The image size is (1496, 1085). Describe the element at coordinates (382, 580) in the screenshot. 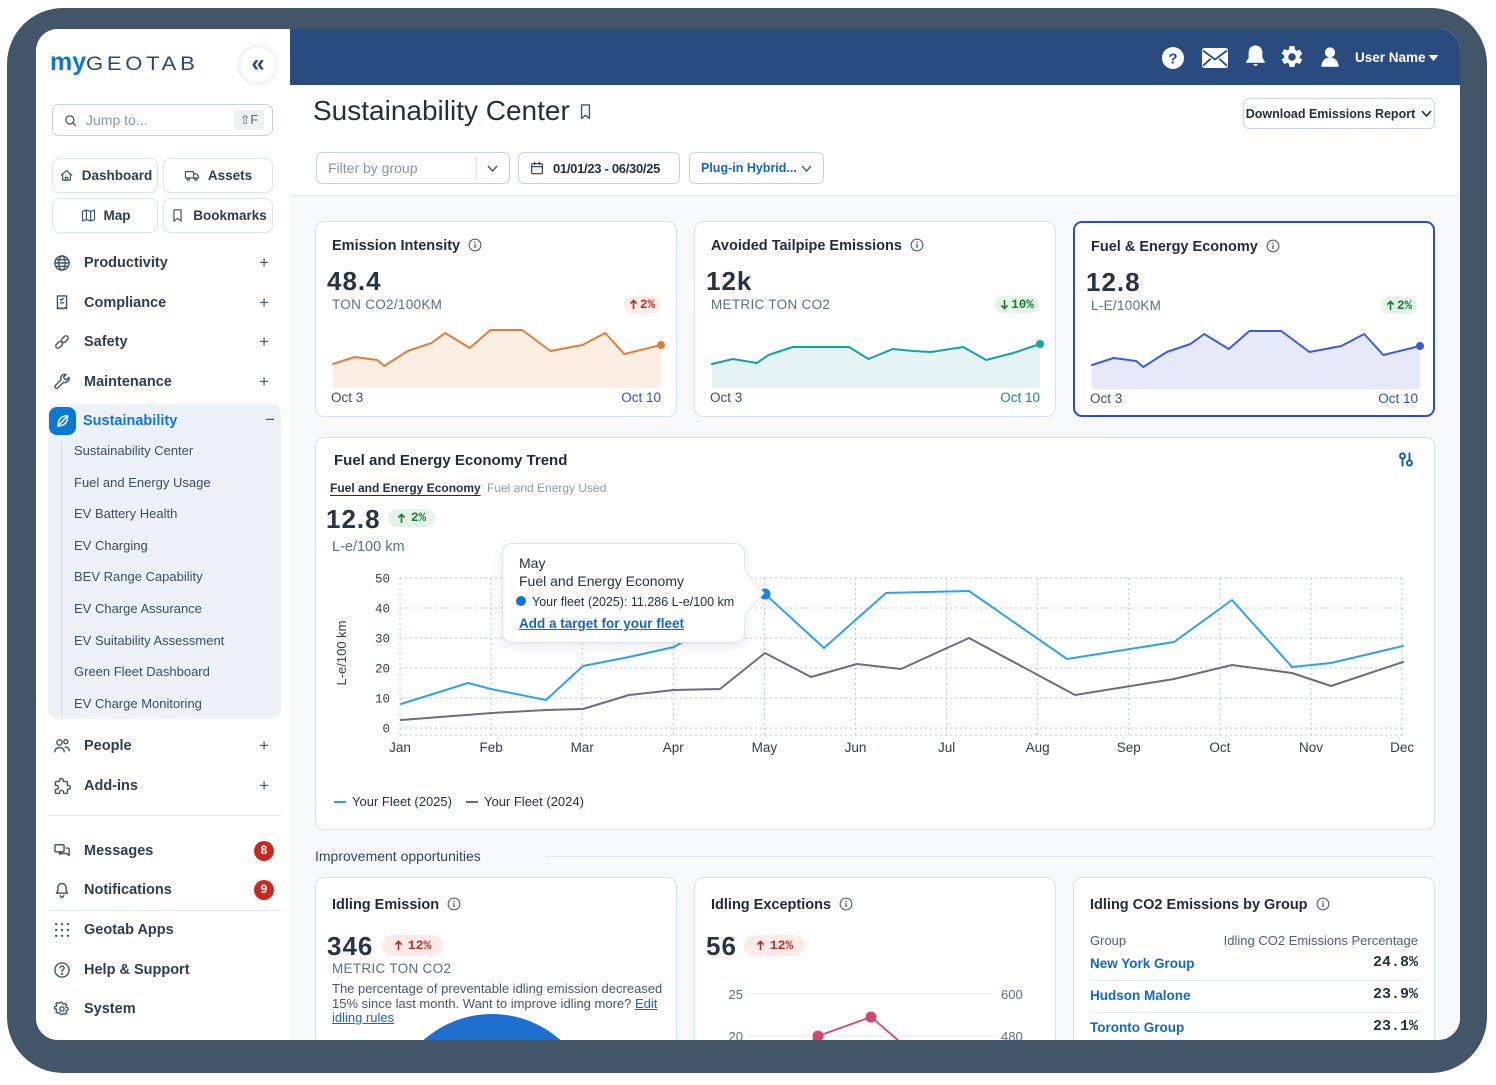

I see `svg-text: 50` at that location.